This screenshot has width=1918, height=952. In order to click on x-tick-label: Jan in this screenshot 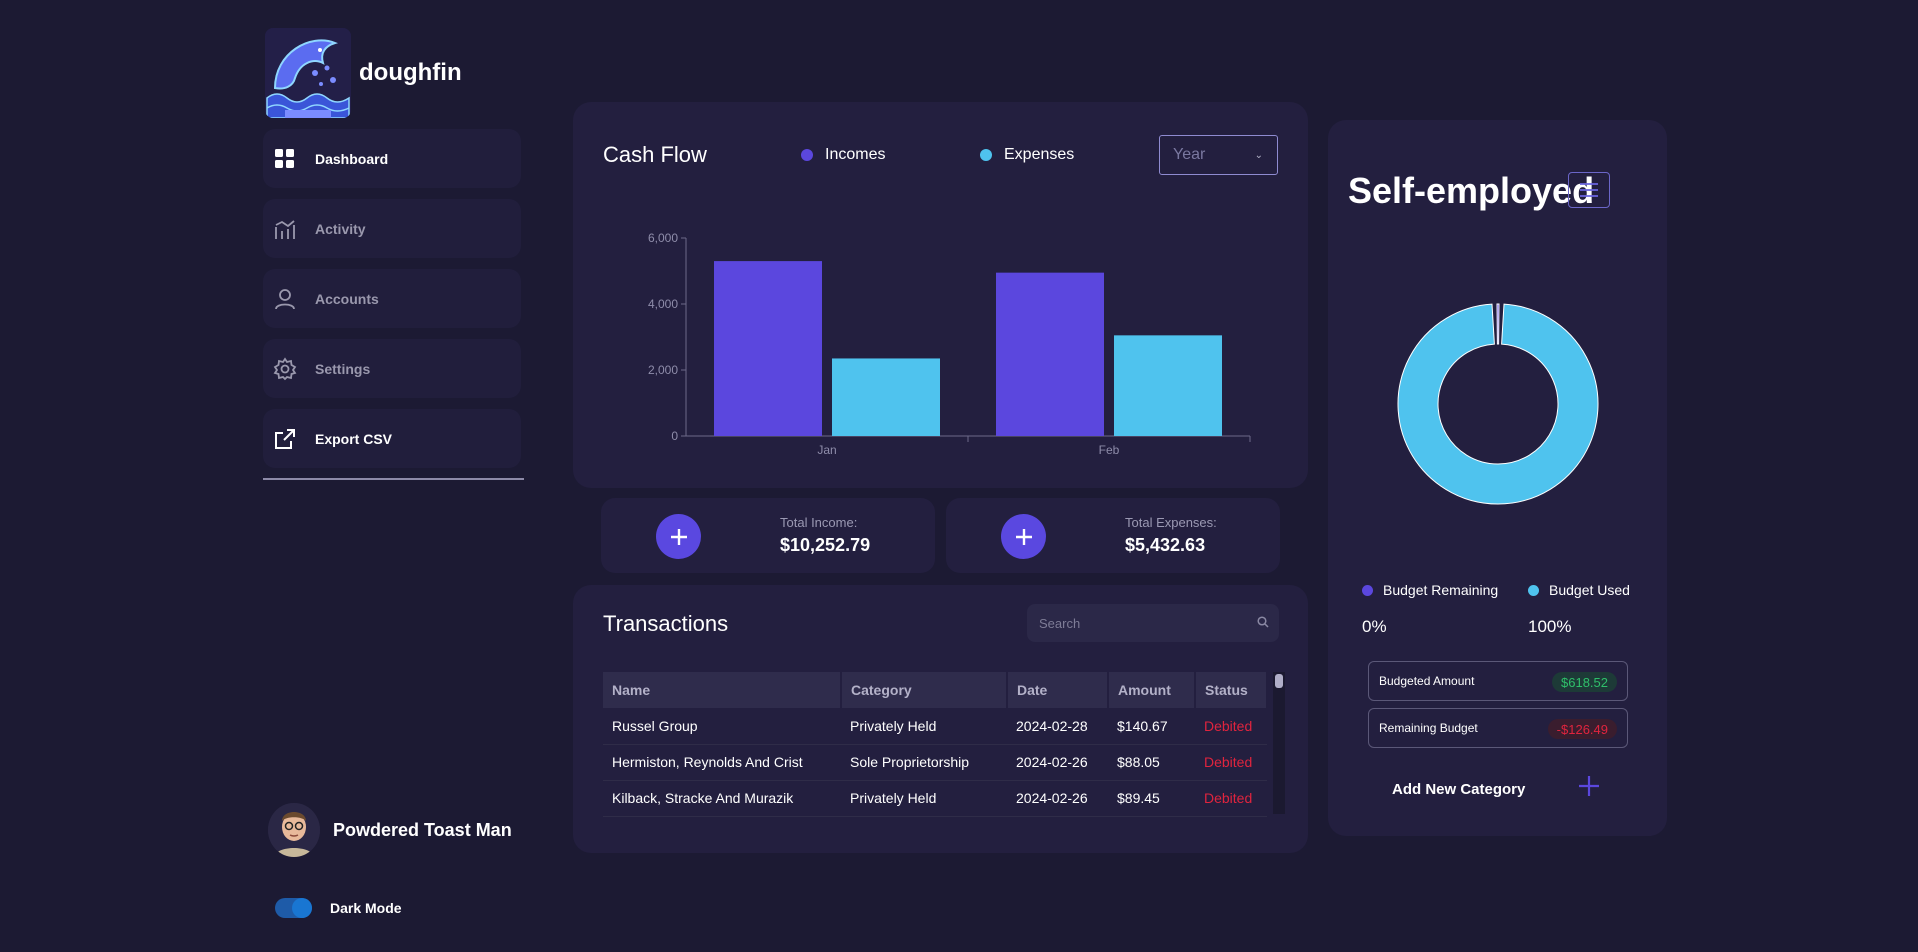, I will do `click(826, 450)`.